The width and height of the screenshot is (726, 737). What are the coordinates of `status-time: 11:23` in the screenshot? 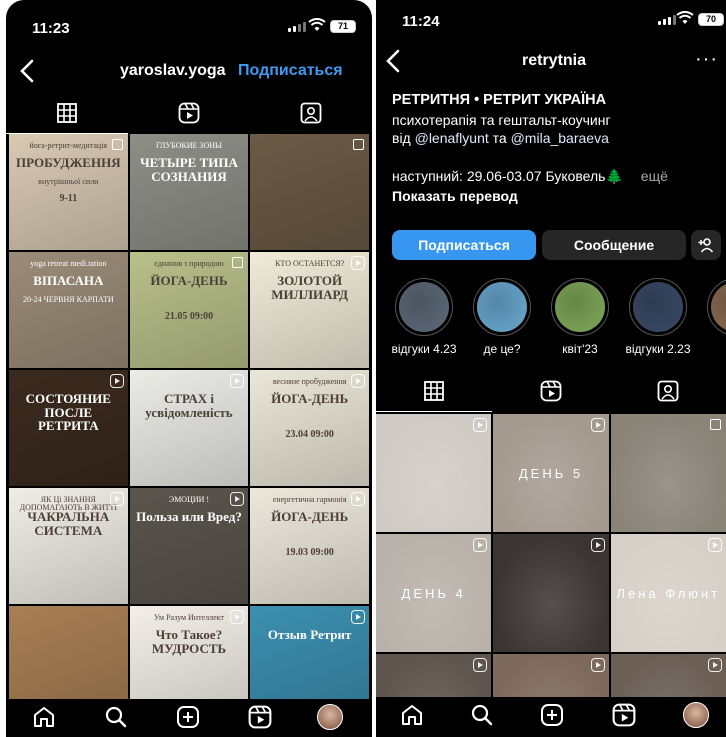 It's located at (51, 28).